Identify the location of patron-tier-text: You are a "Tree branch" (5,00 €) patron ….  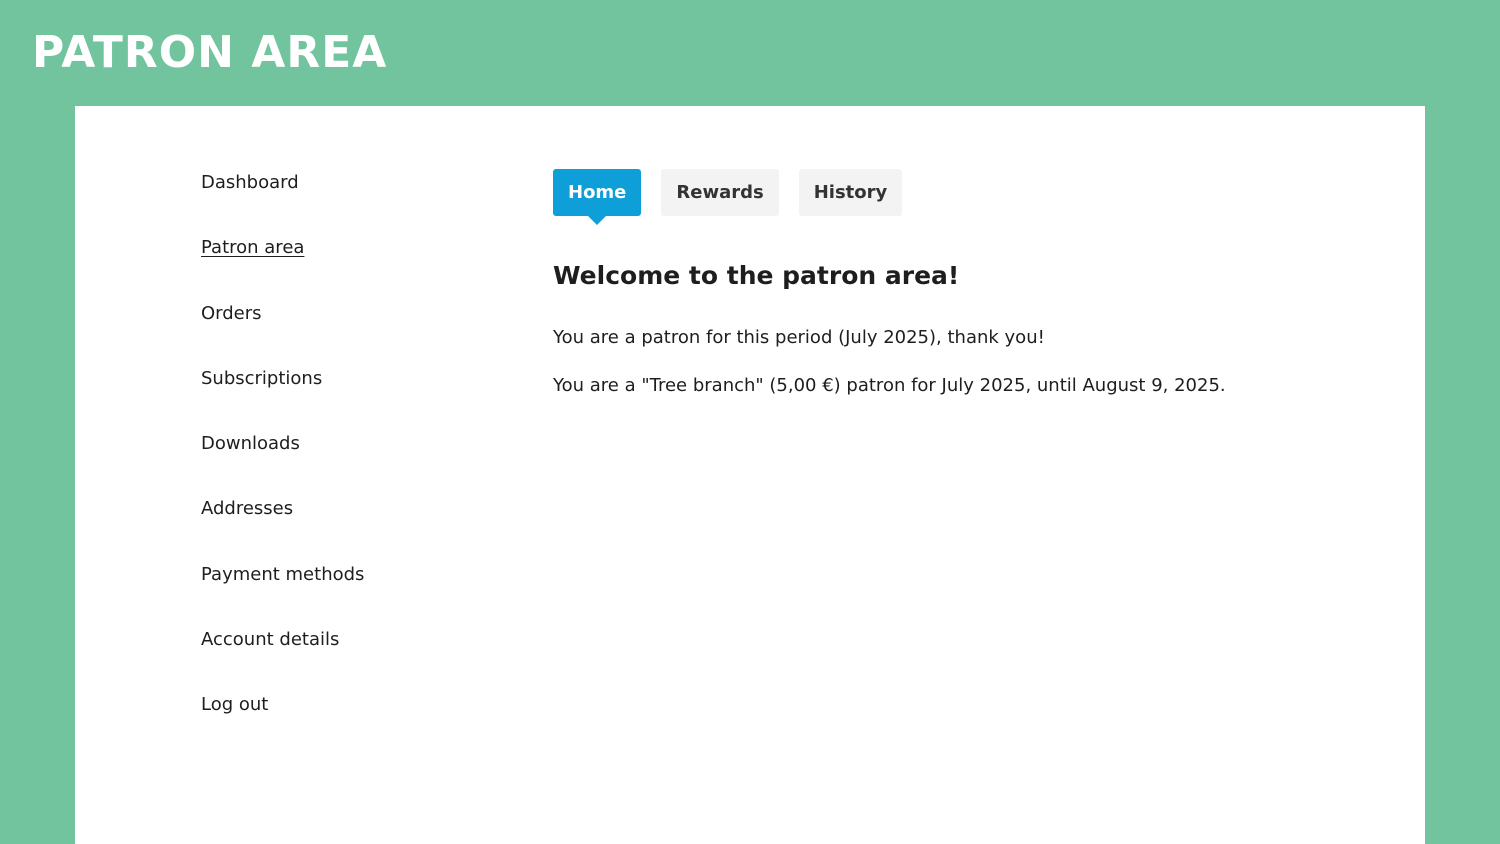
(889, 385).